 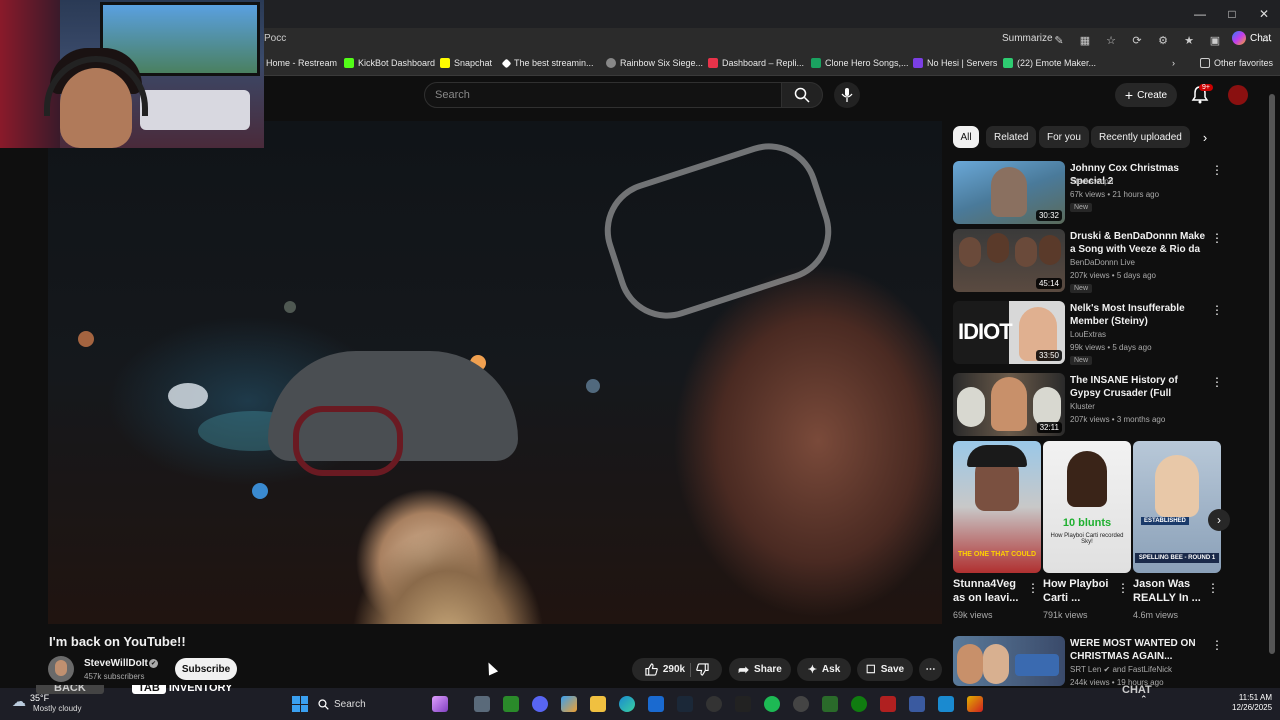 What do you see at coordinates (466, 63) in the screenshot?
I see `bookmark-item: Snapchat` at bounding box center [466, 63].